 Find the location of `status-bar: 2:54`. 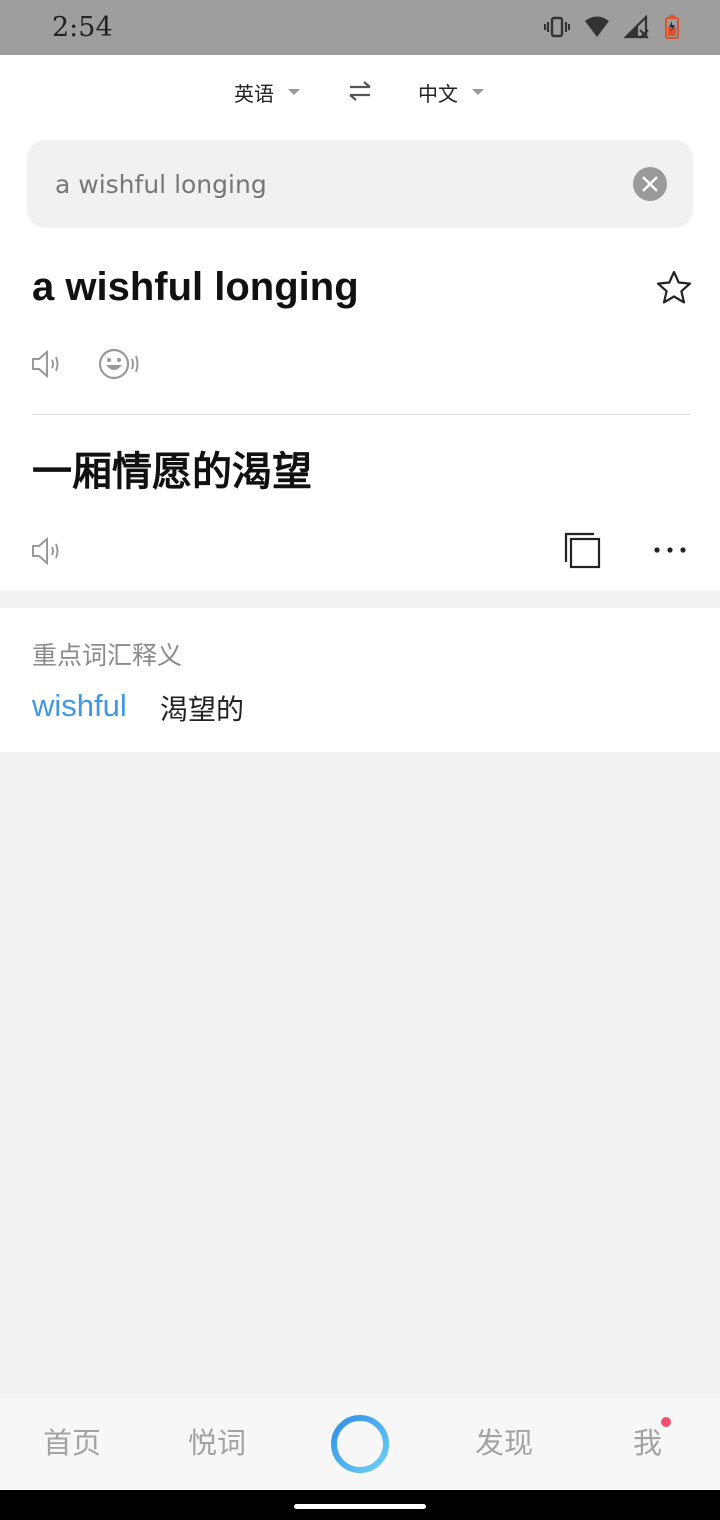

status-bar: 2:54 is located at coordinates (360, 27).